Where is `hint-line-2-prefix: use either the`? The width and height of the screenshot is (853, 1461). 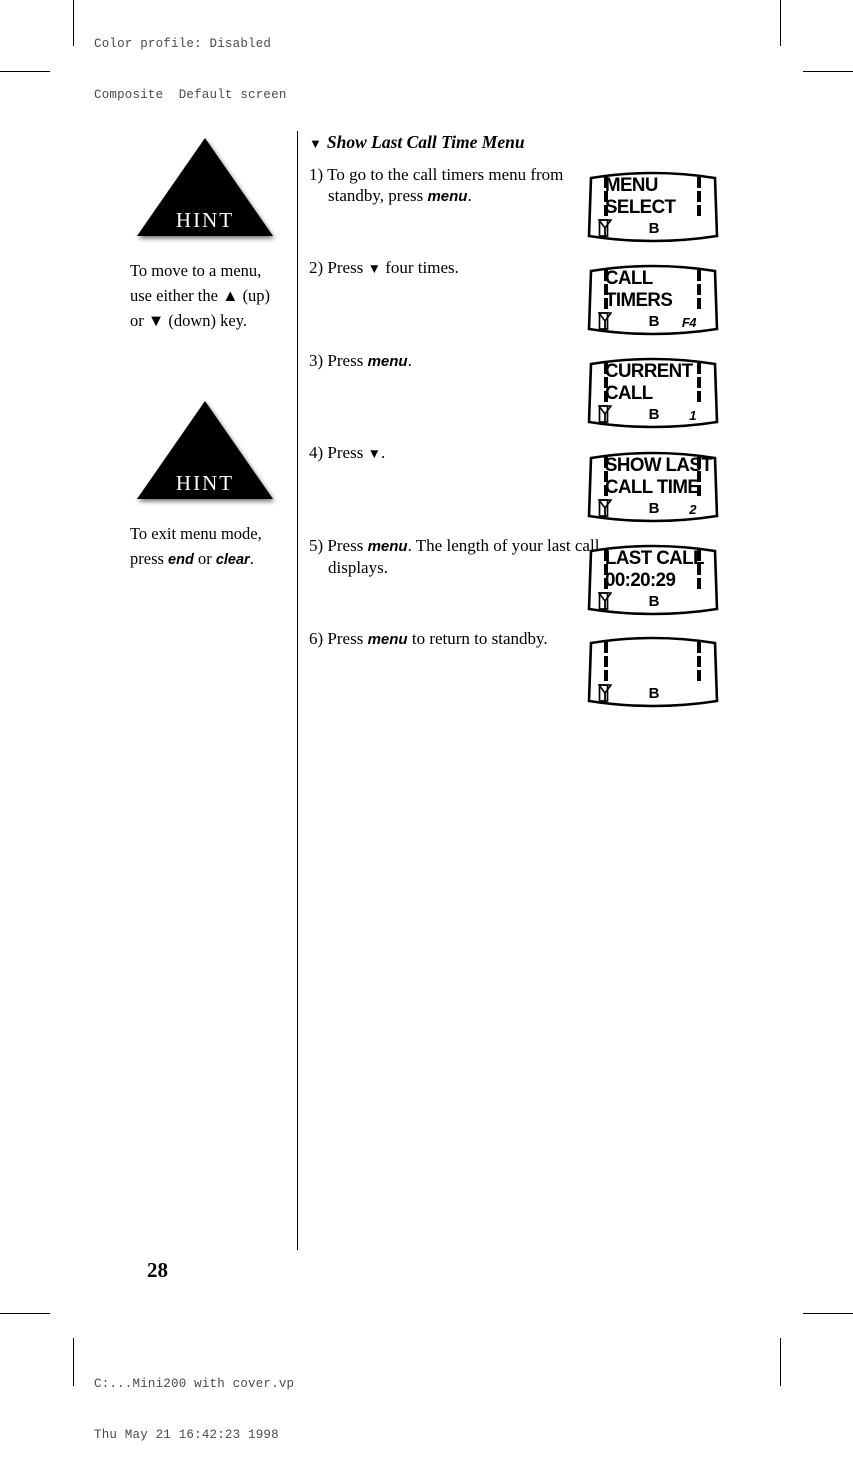
hint-line-2-prefix: use either the is located at coordinates (176, 295).